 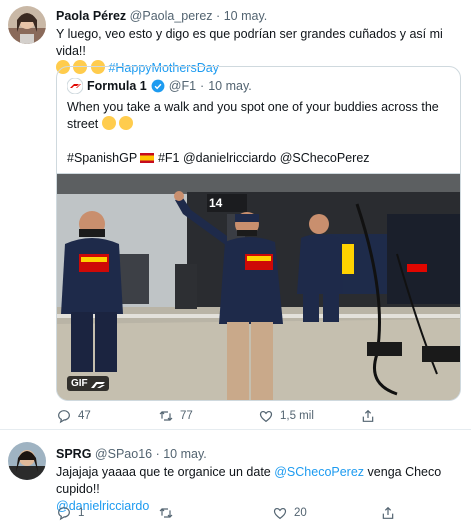 What do you see at coordinates (264, 158) in the screenshot?
I see `quoted-tags: #F1 @danielricciardo @SChecoPerez` at bounding box center [264, 158].